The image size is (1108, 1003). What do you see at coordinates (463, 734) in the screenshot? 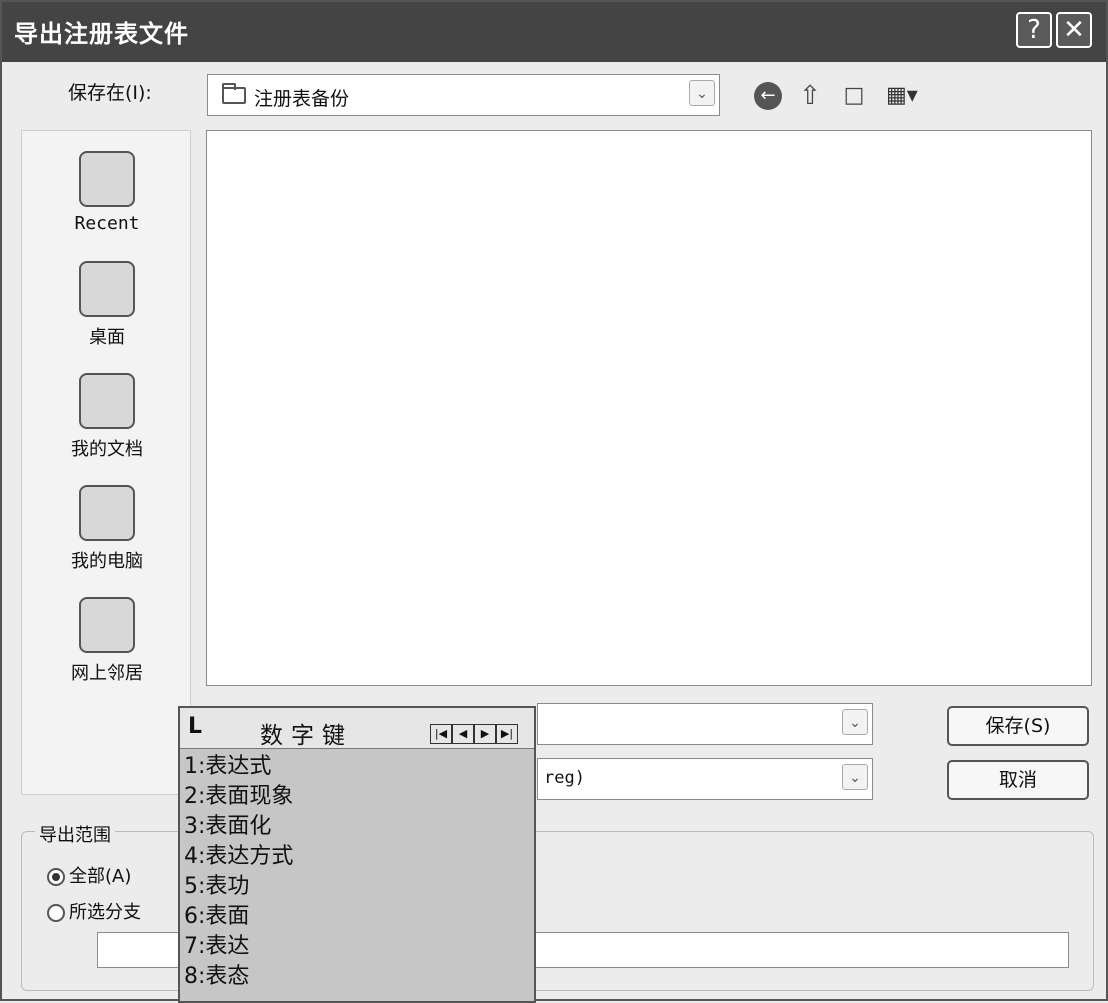
I see `prev-page-icon: ◀` at bounding box center [463, 734].